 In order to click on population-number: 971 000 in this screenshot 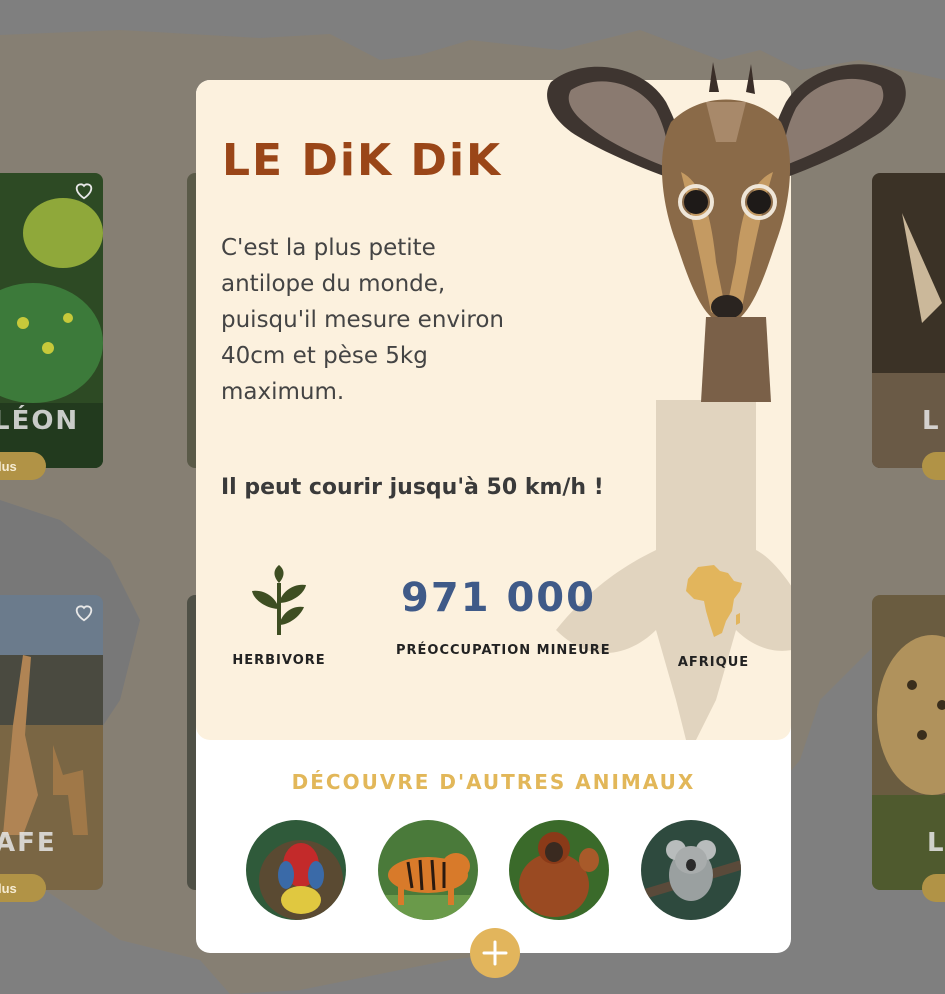, I will do `click(498, 598)`.